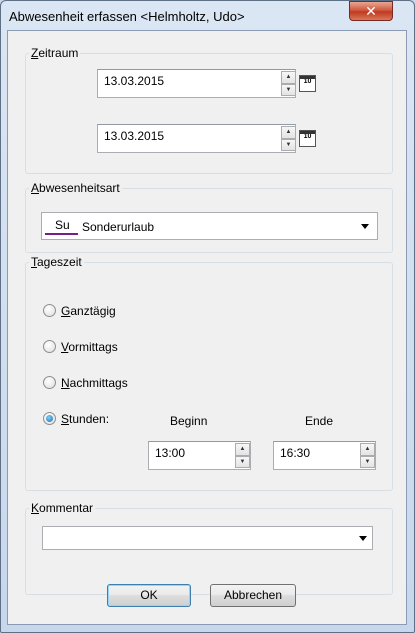 Image resolution: width=415 pixels, height=633 pixels. What do you see at coordinates (367, 461) in the screenshot?
I see `end-time-down-arrow-icon: ▼` at bounding box center [367, 461].